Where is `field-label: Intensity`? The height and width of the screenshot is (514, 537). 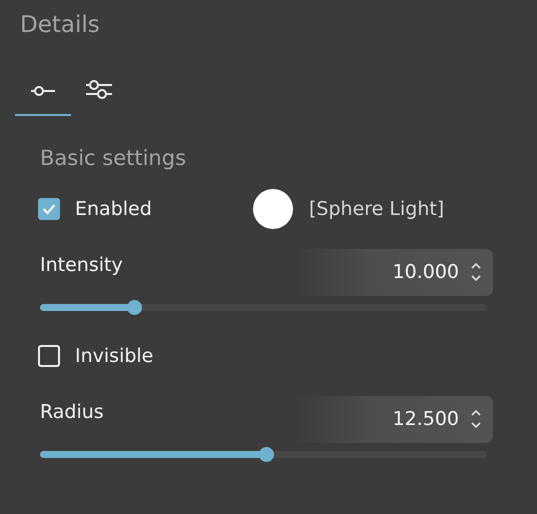
field-label: Intensity is located at coordinates (81, 265).